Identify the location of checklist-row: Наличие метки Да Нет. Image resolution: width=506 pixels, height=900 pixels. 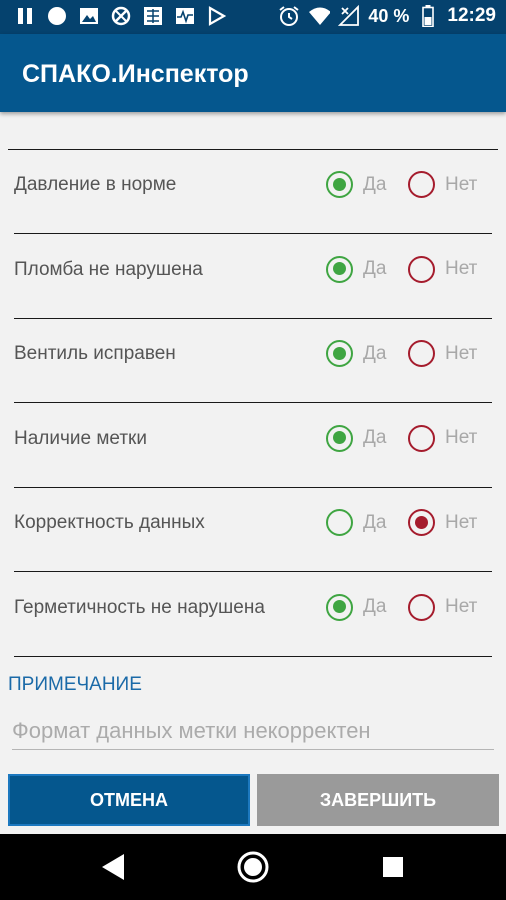
(253, 446).